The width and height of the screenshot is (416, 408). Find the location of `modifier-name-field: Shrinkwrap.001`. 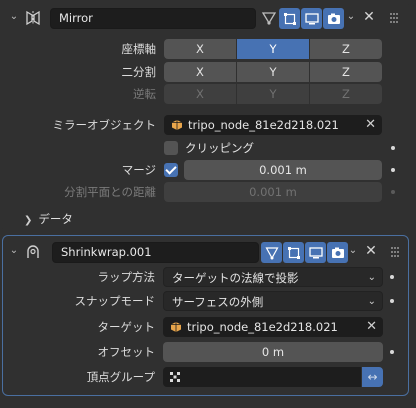

modifier-name-field: Shrinkwrap.001 is located at coordinates (155, 252).